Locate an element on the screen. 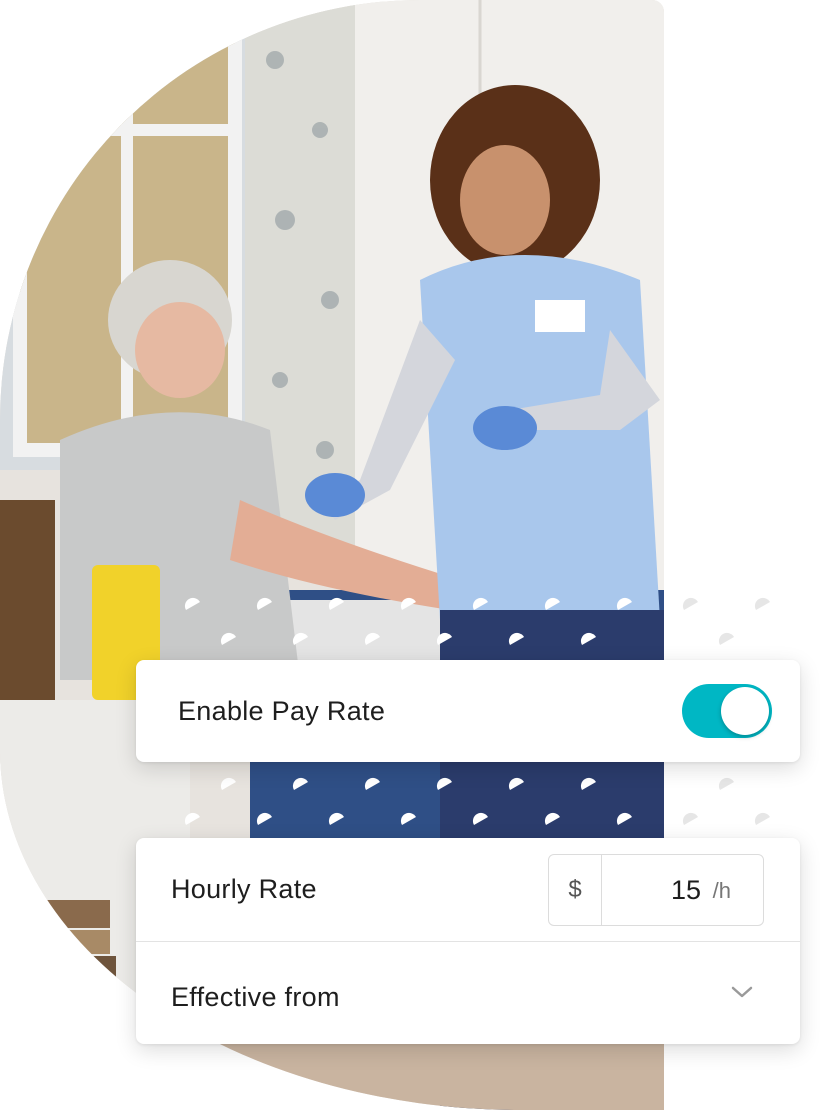 The image size is (840, 1110). enable-pay-rate-card: Enable Pay Rate is located at coordinates (468, 711).